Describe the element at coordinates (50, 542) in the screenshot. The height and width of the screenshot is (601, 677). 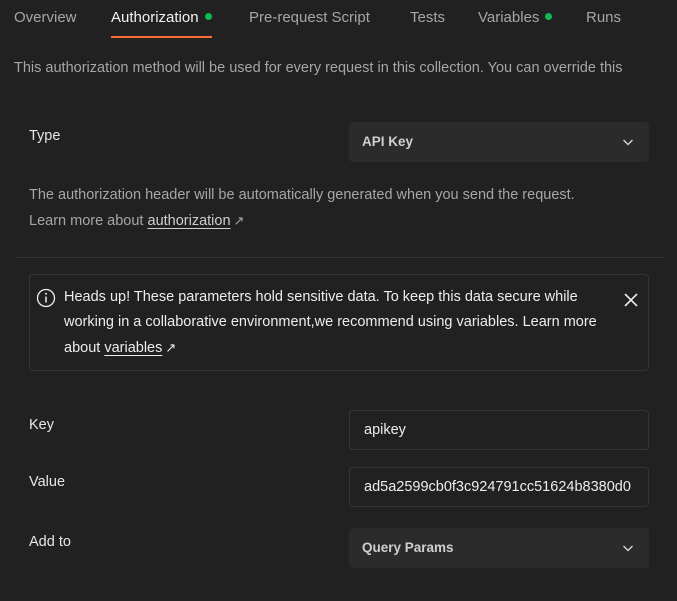
I see `add-to-label: Add to` at that location.